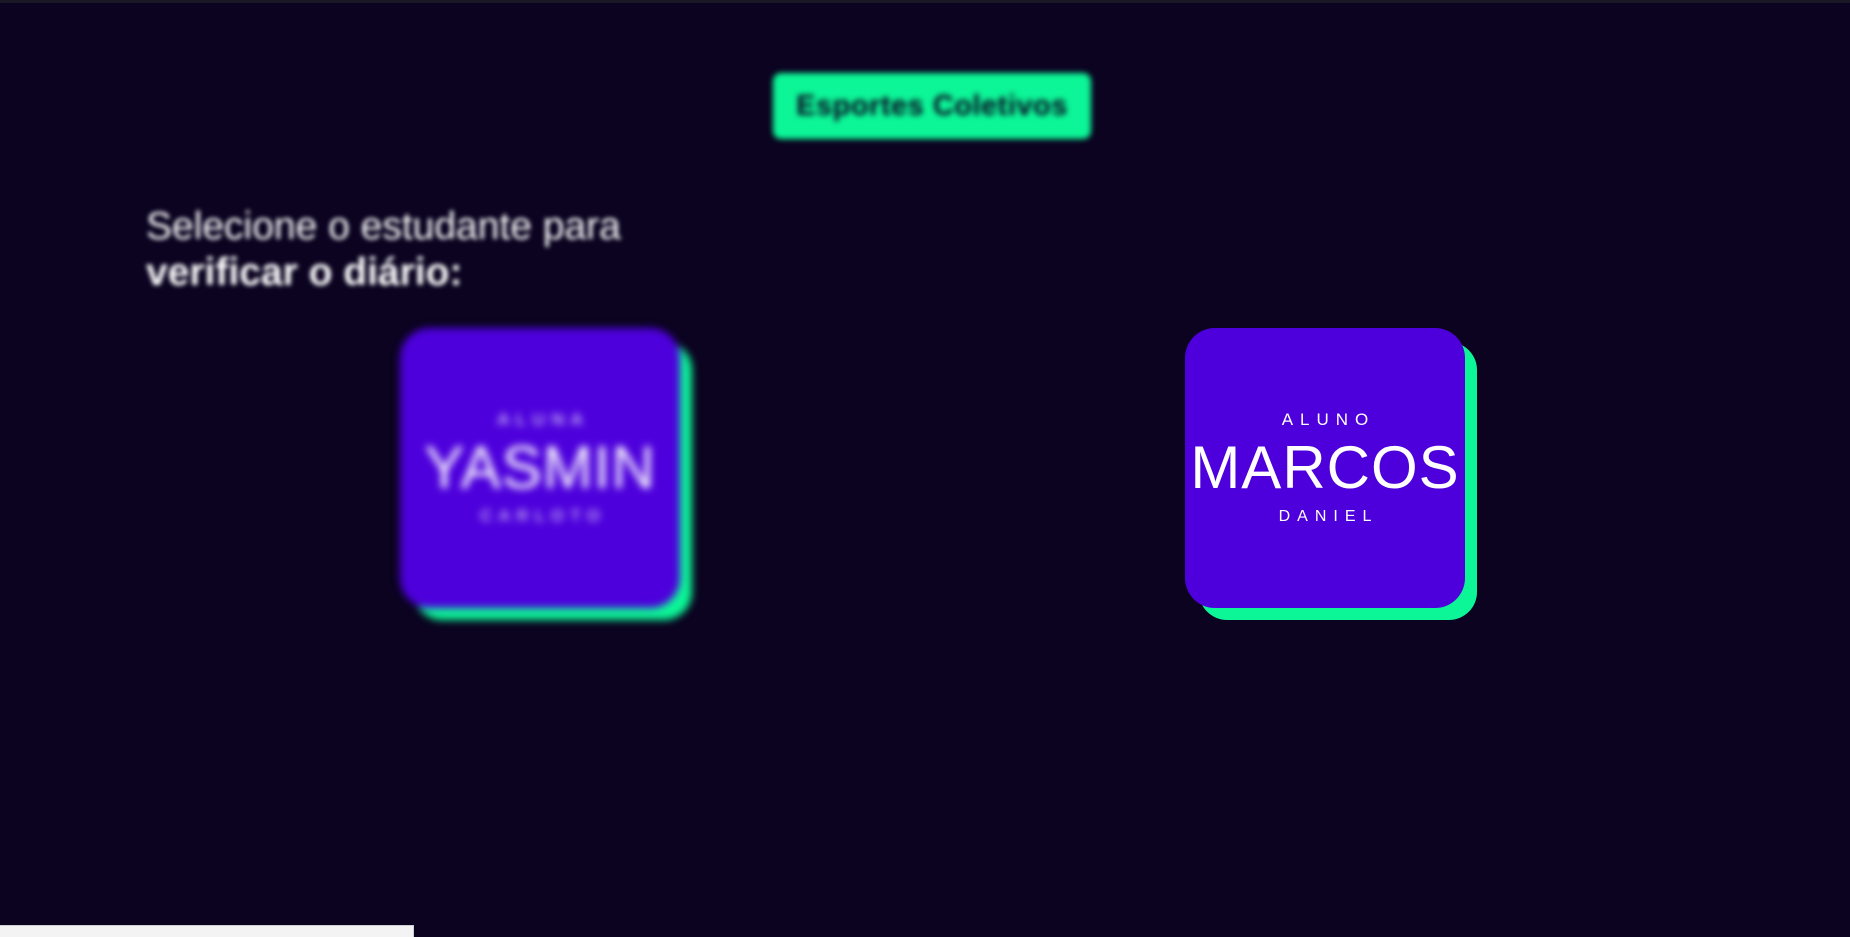 This screenshot has width=1850, height=937. Describe the element at coordinates (932, 106) in the screenshot. I see `category-badge: Esportes Coletivos` at that location.